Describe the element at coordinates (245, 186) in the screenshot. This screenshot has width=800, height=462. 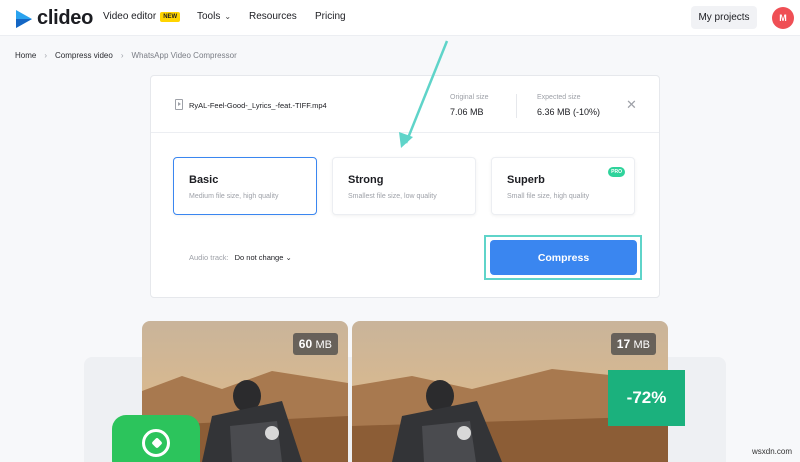
I see `option-basic: Basic Medium file size, high quality` at that location.